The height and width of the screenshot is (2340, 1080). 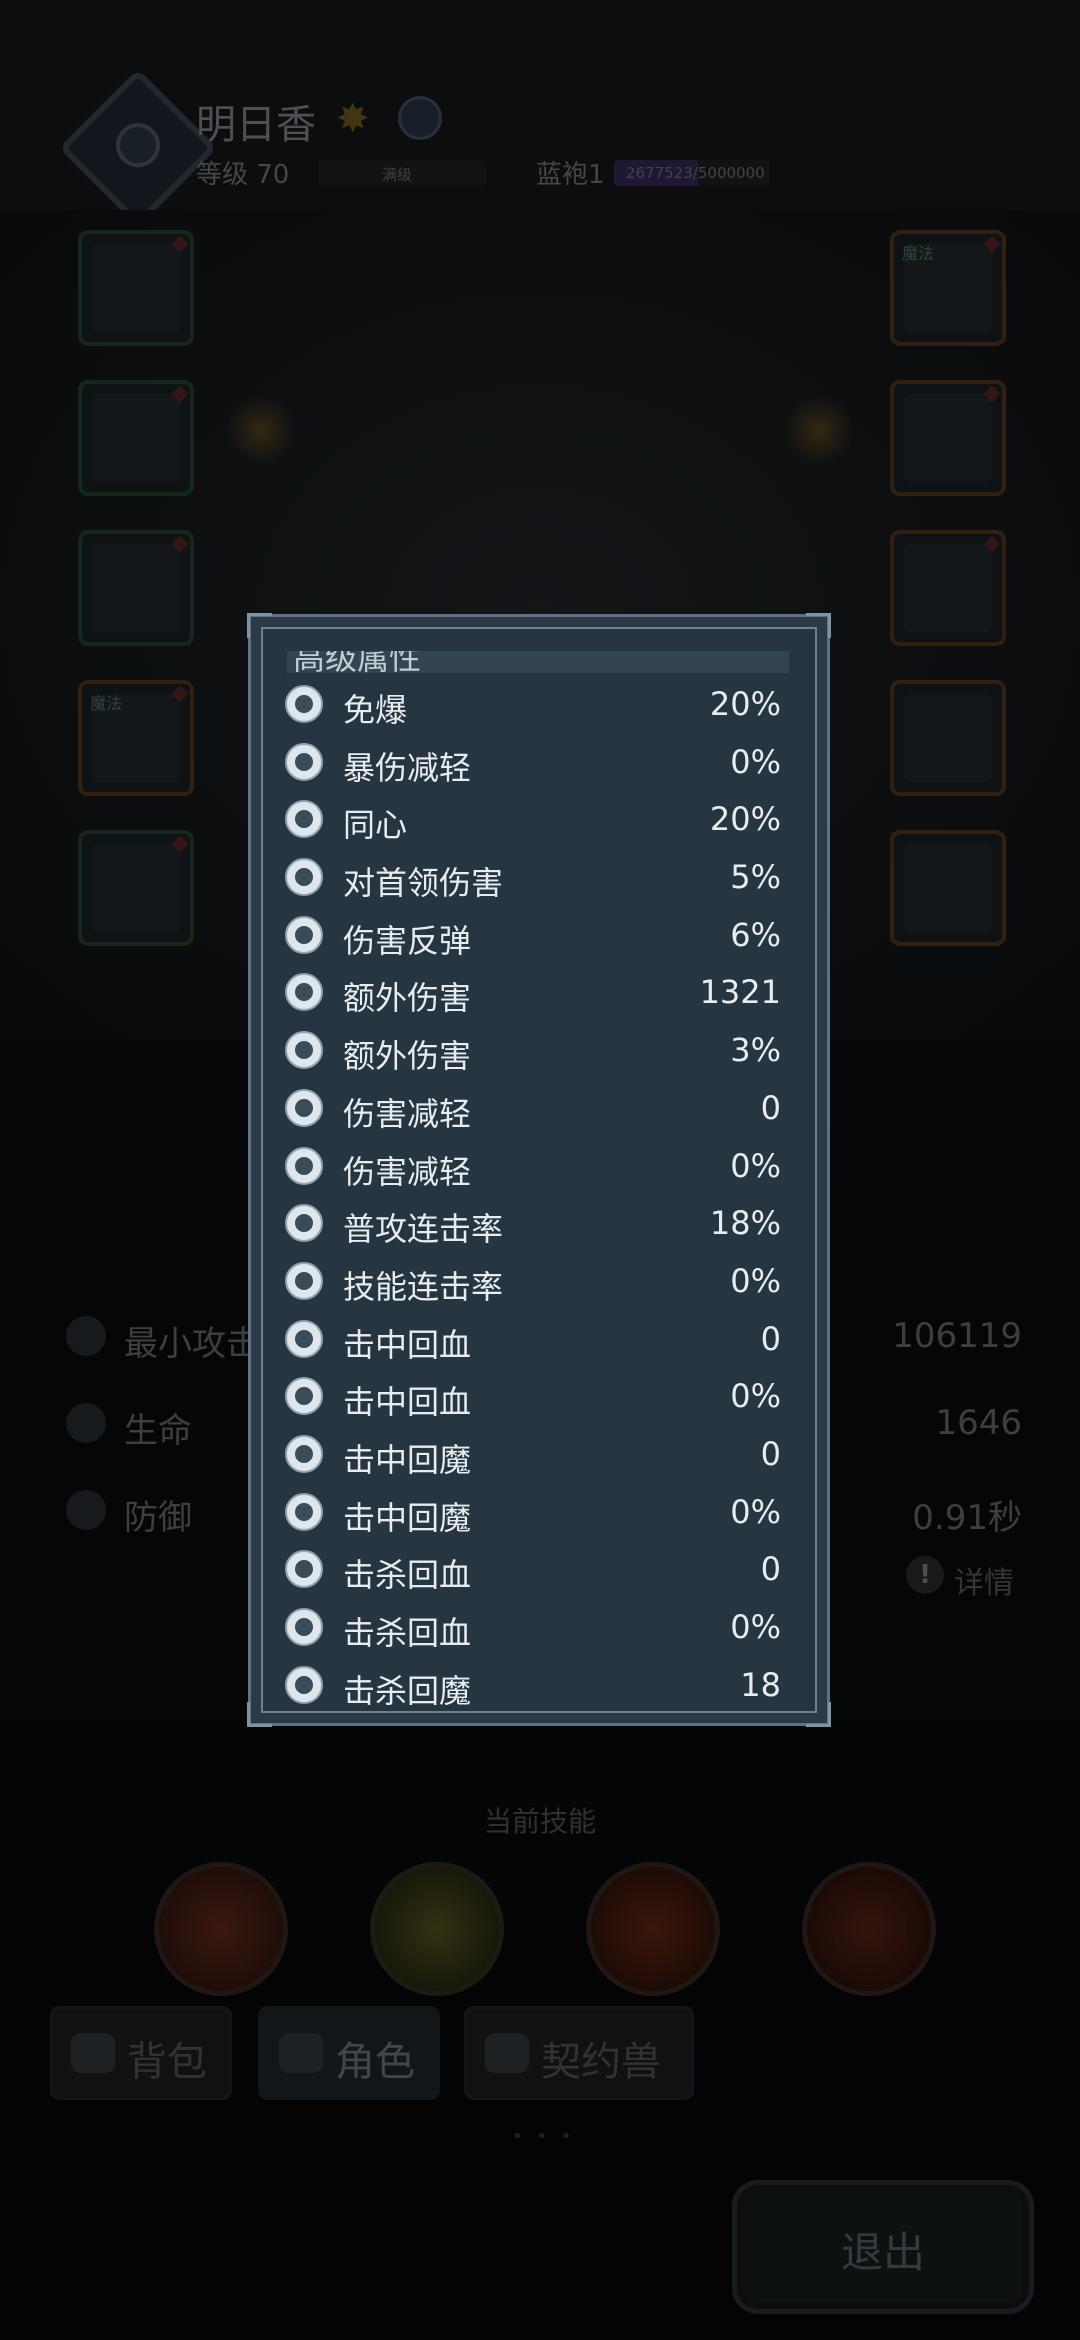 What do you see at coordinates (745, 1223) in the screenshot?
I see `attribute-value: 18%` at bounding box center [745, 1223].